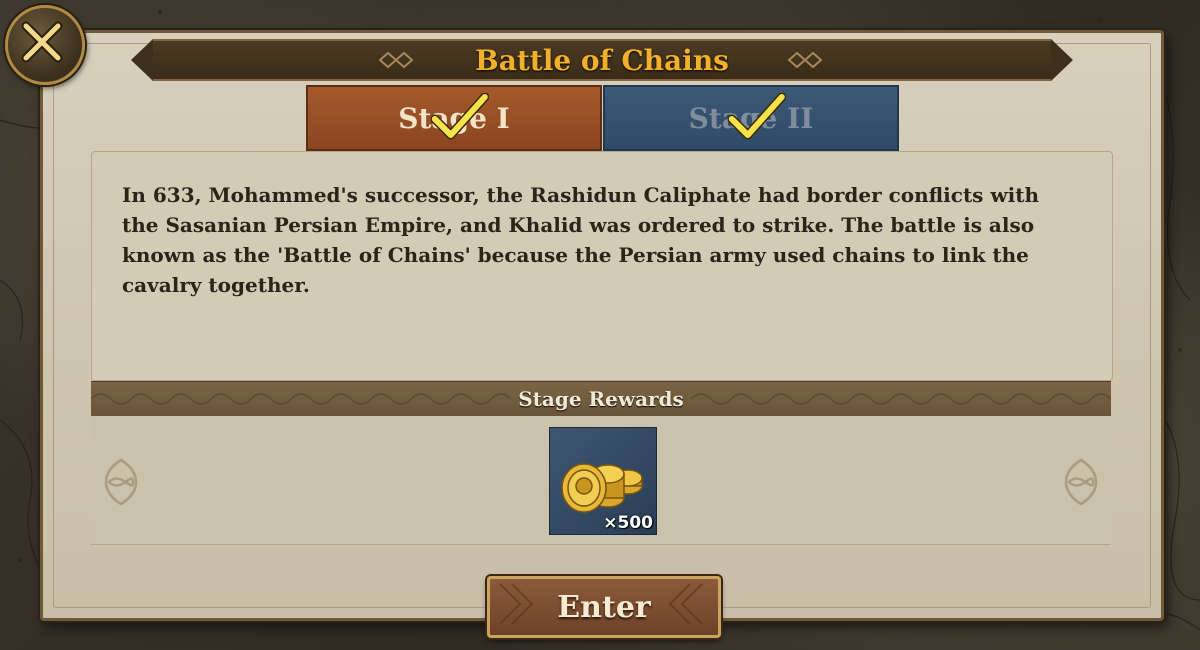 The width and height of the screenshot is (1200, 650). I want to click on title-bar: Battle of Chains, so click(602, 60).